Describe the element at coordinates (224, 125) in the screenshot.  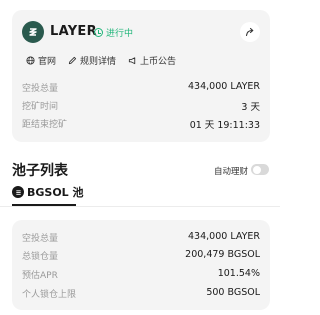
I see `countdown-value: 01 天 19:11:33` at that location.